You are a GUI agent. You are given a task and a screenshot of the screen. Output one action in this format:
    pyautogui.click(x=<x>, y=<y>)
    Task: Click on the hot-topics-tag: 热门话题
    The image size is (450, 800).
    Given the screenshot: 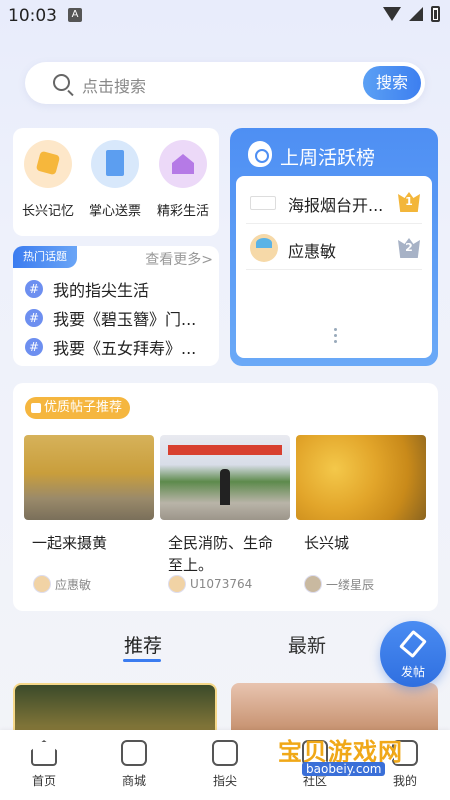 What is the action you would take?
    pyautogui.click(x=45, y=257)
    